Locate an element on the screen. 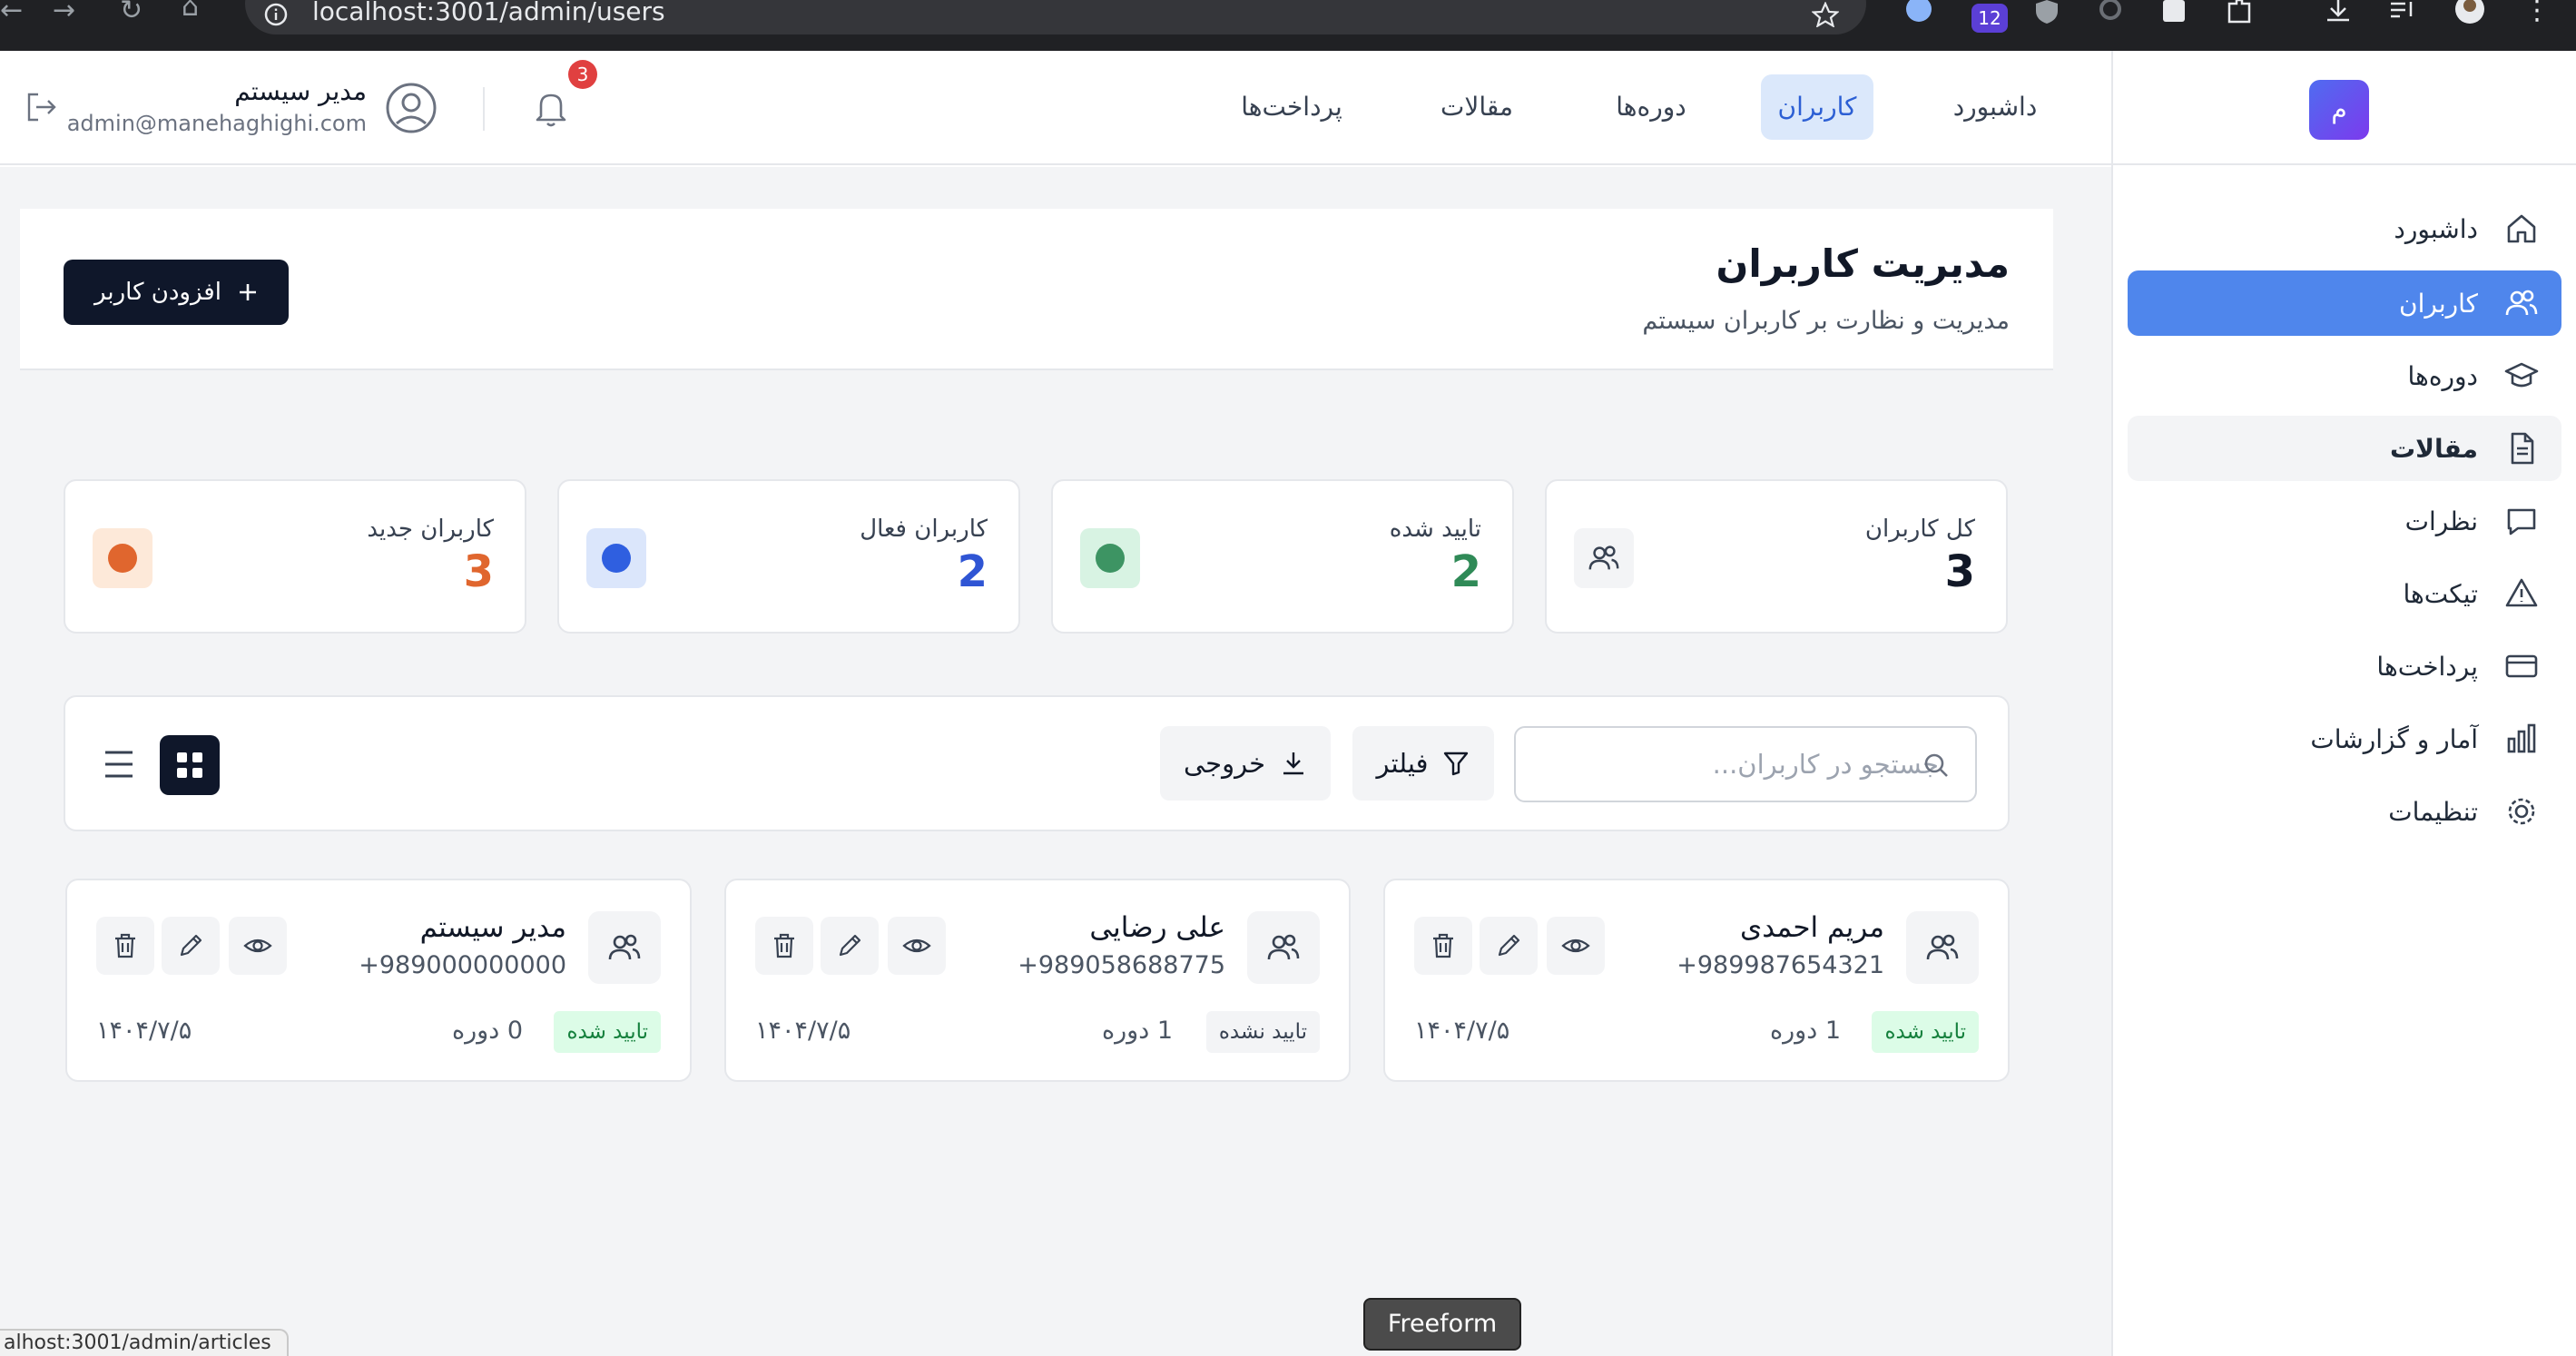 This screenshot has height=1356, width=2576. search-input is located at coordinates (1745, 764).